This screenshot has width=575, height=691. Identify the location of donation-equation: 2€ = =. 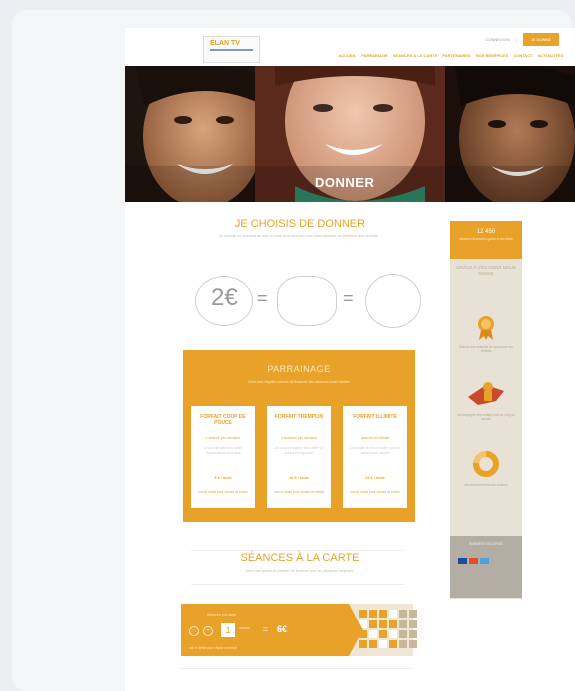
(307, 301).